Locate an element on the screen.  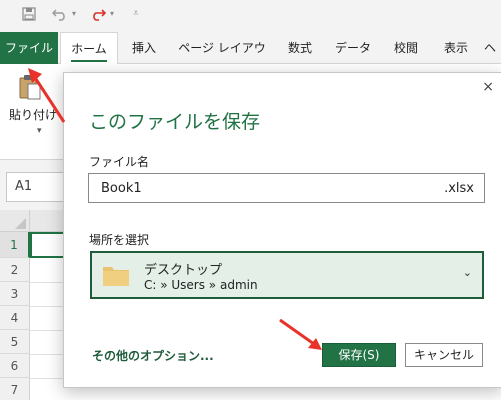
chevron-down-icon: ⌄ is located at coordinates (467, 272).